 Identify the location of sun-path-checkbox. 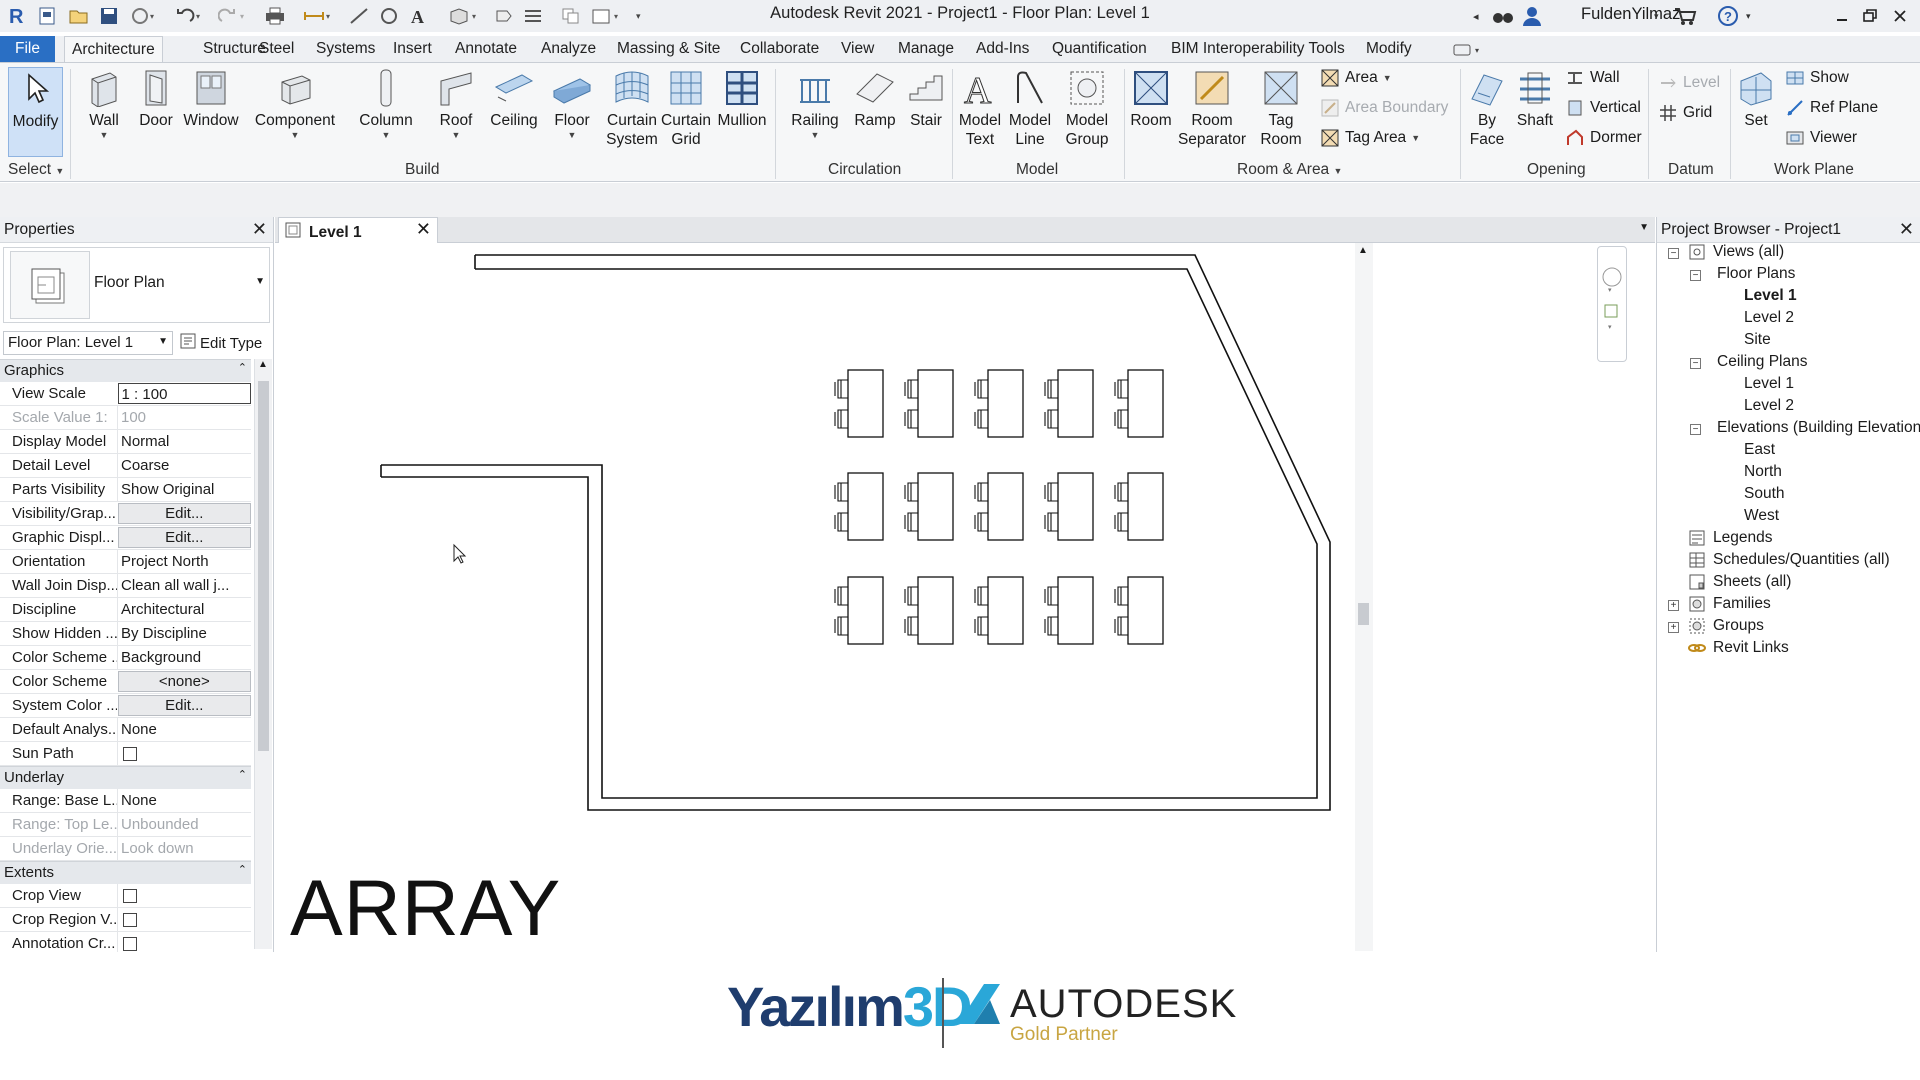
(130, 754).